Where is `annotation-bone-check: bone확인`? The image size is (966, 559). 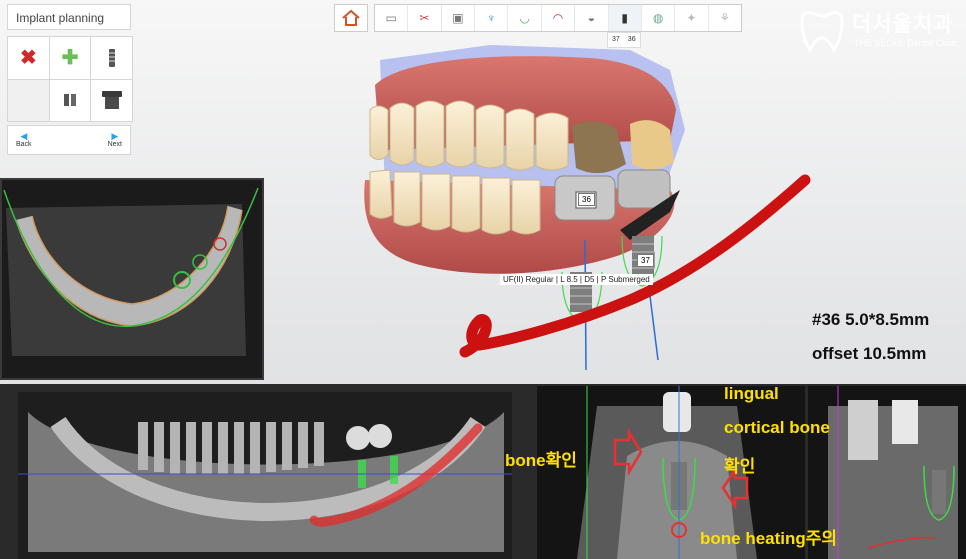 annotation-bone-check: bone확인 is located at coordinates (541, 460).